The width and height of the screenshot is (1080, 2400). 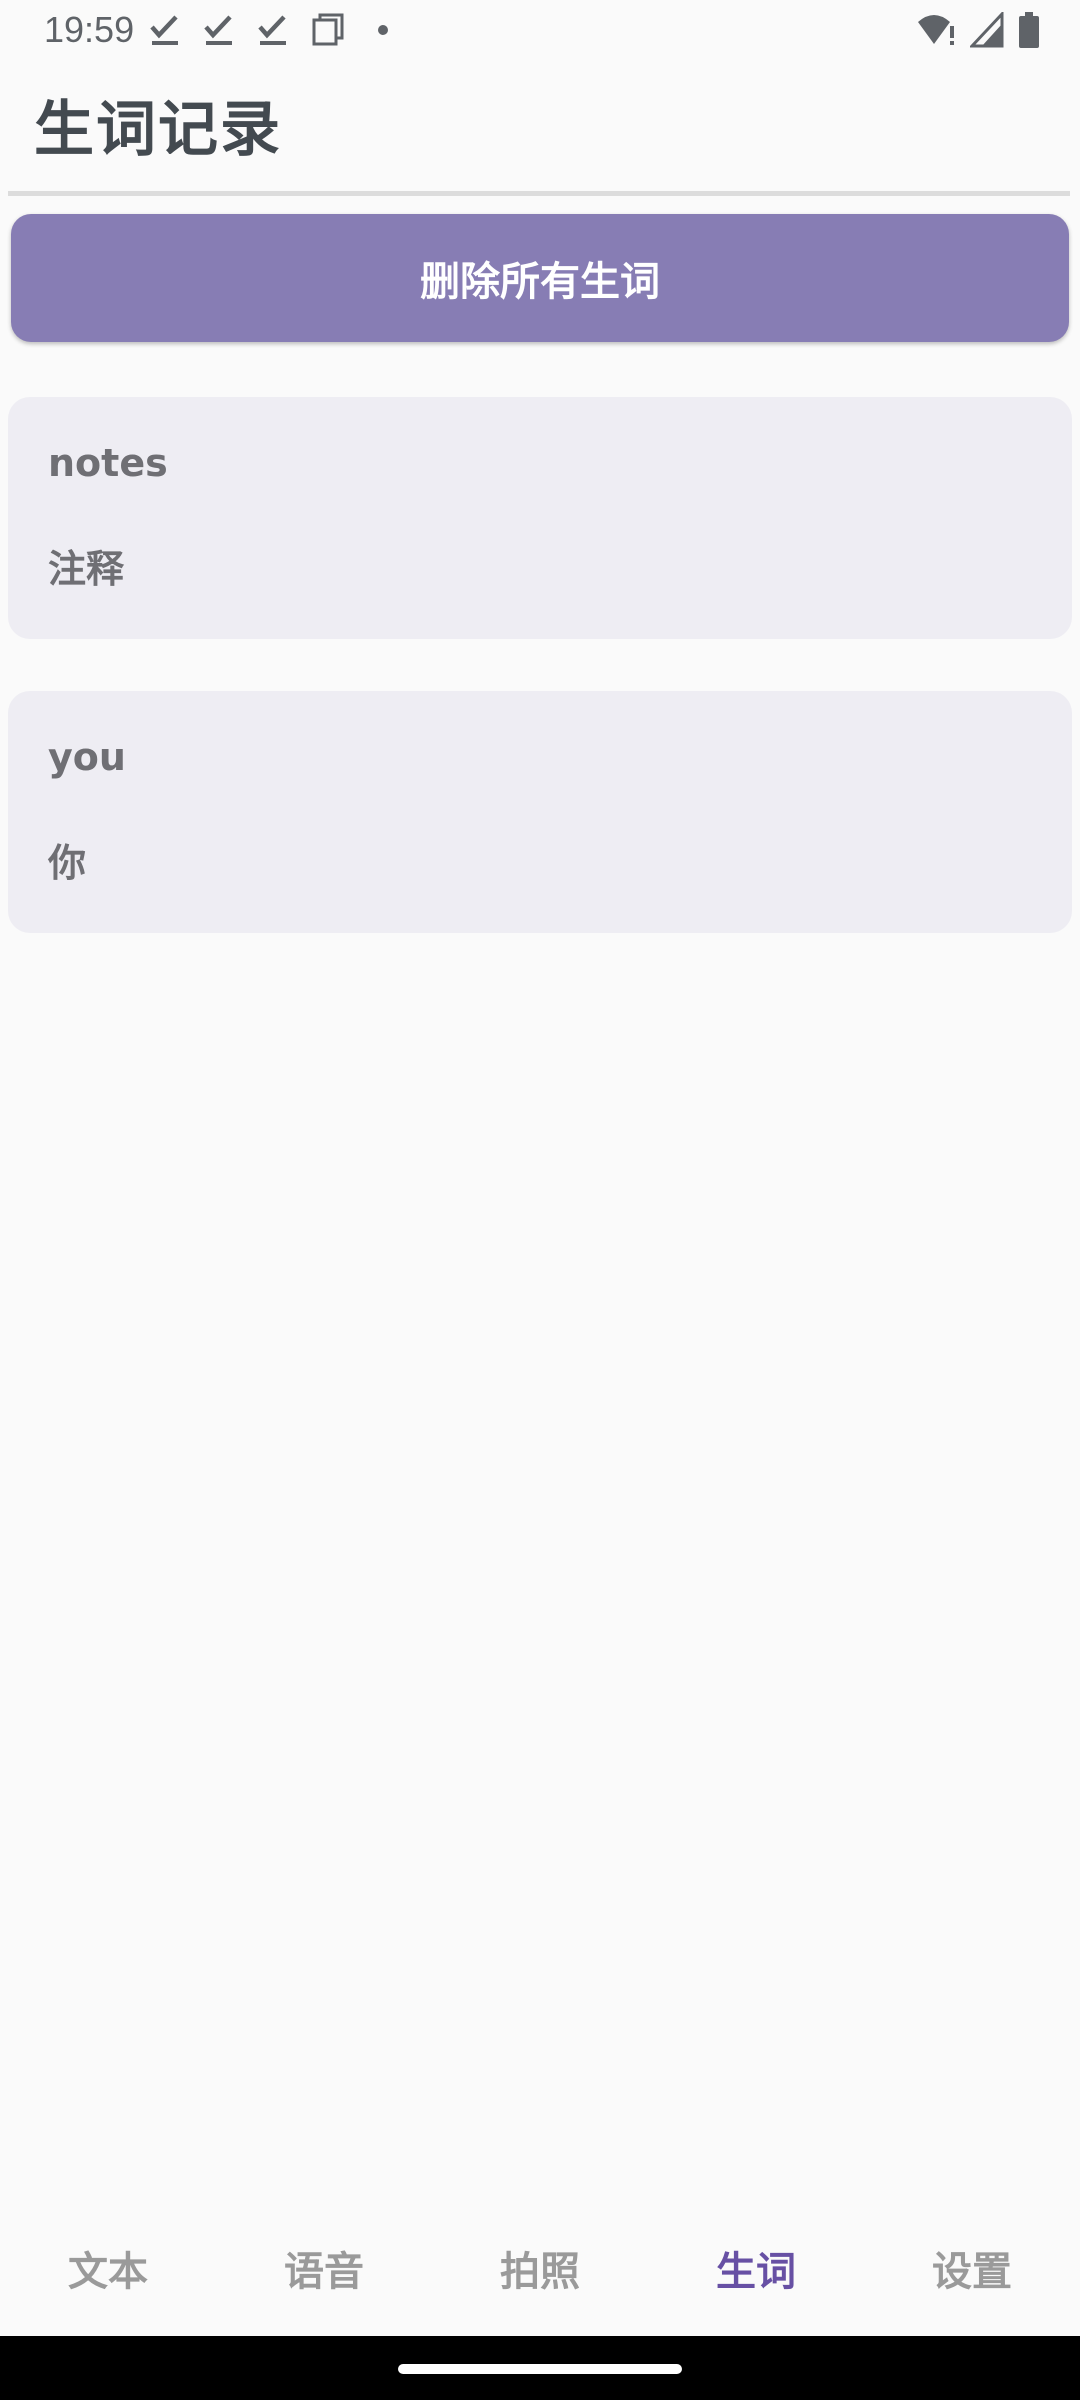 I want to click on bottom-nav: 文本 语音 拍照 生词 设置, so click(x=540, y=2268).